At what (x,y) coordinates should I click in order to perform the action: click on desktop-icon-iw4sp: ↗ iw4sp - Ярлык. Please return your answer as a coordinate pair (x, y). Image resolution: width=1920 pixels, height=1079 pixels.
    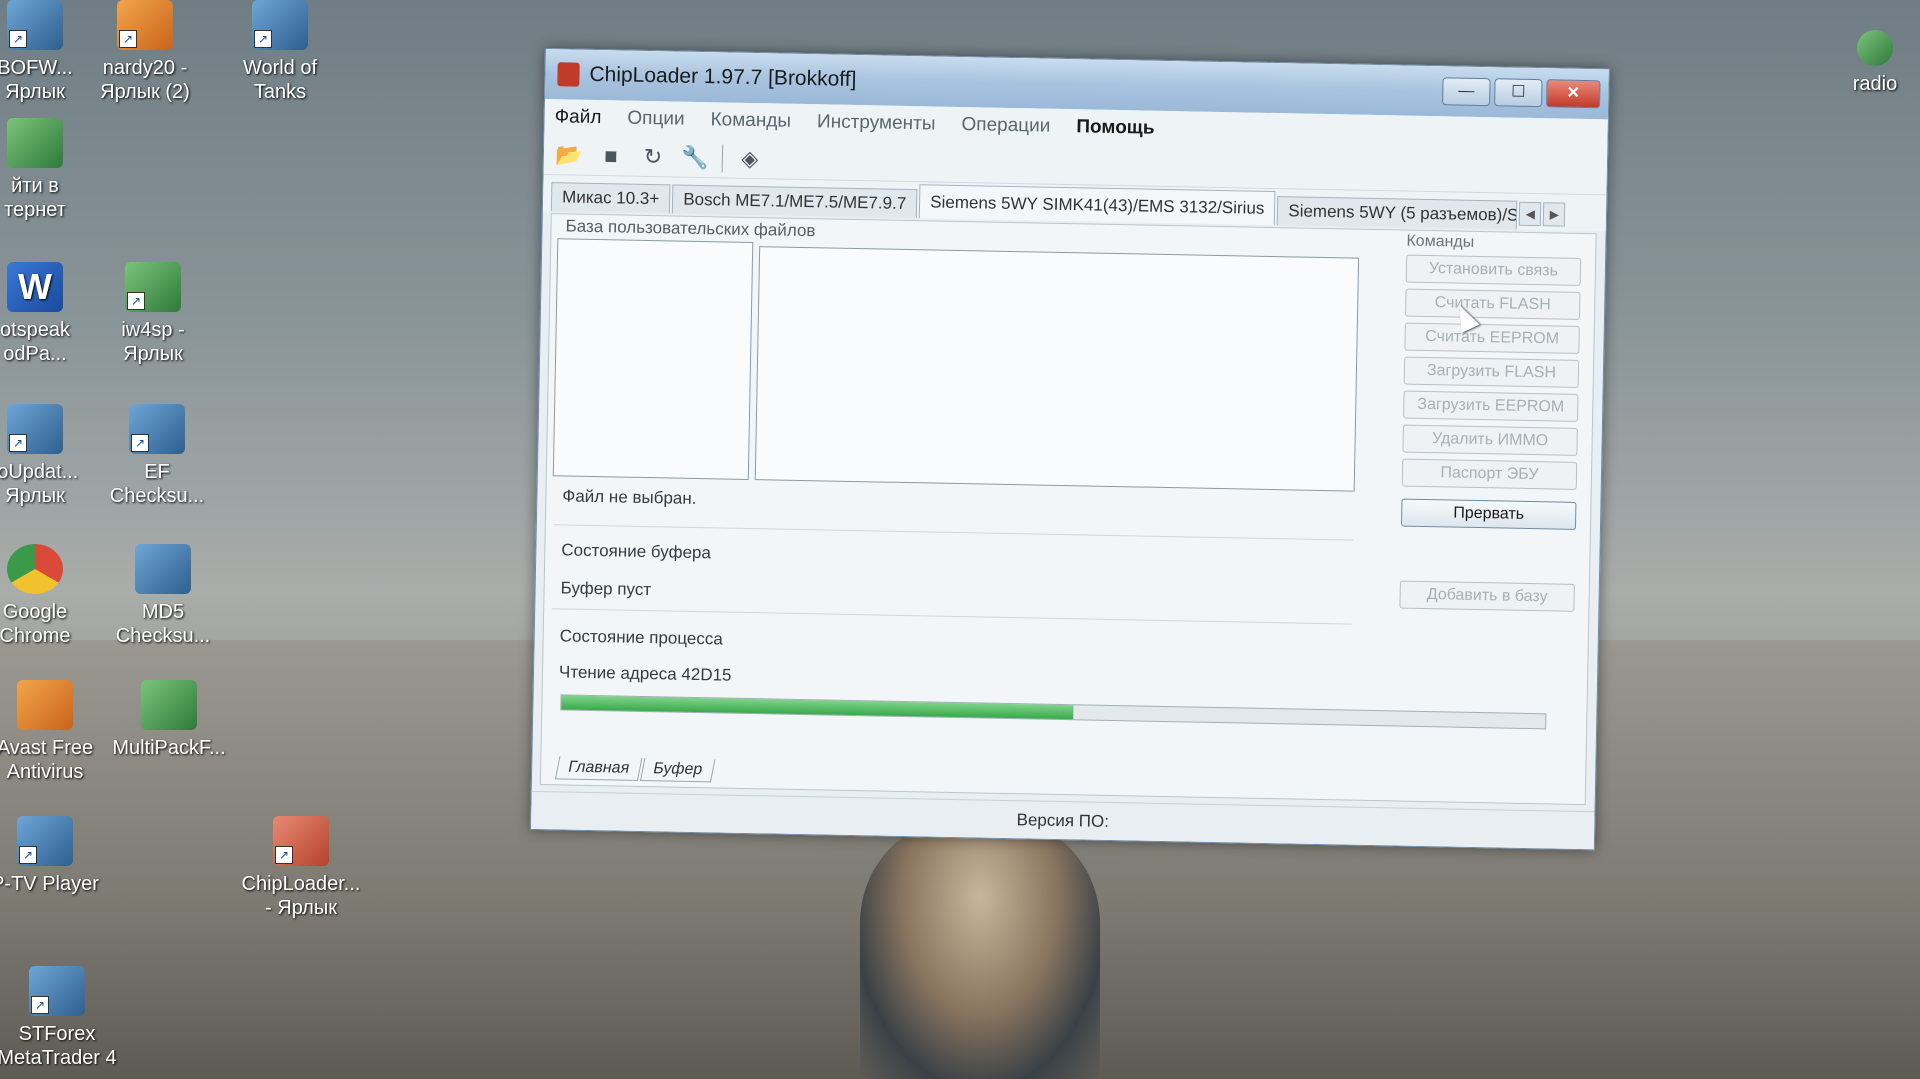
    Looking at the image, I should click on (153, 314).